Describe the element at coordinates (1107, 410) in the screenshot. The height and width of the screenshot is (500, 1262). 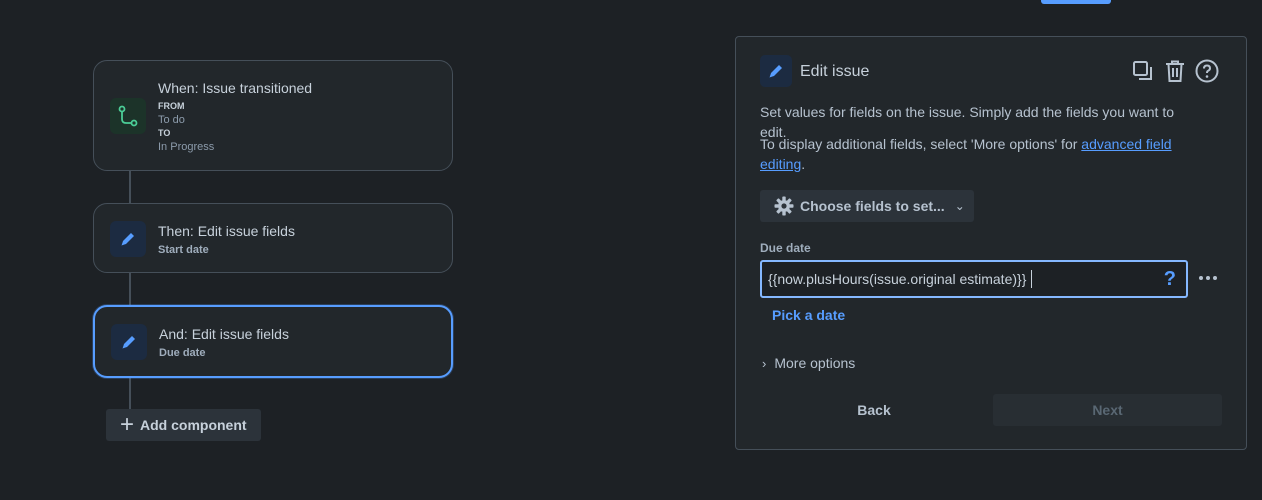
I see `next-button: Next` at that location.